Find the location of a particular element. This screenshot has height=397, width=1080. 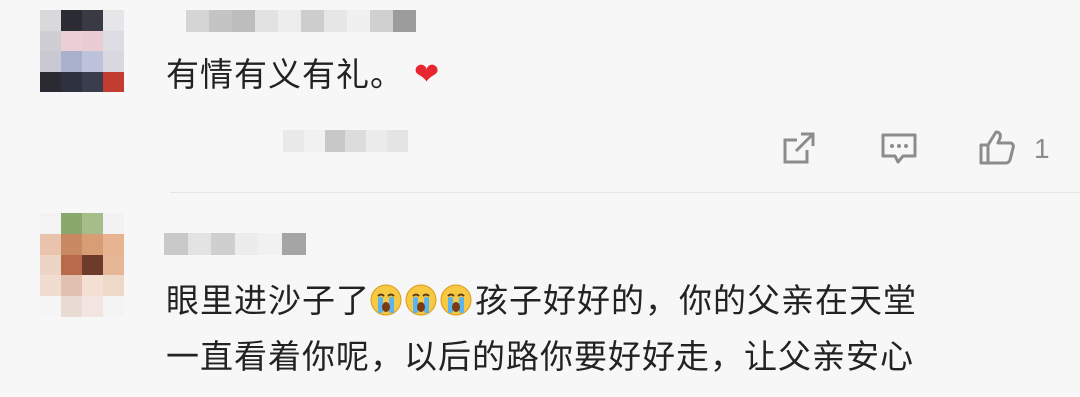

comment-2-text-line-1: 眼里进沙子了 孩子好好的，你的父亲在天堂 is located at coordinates (541, 300).